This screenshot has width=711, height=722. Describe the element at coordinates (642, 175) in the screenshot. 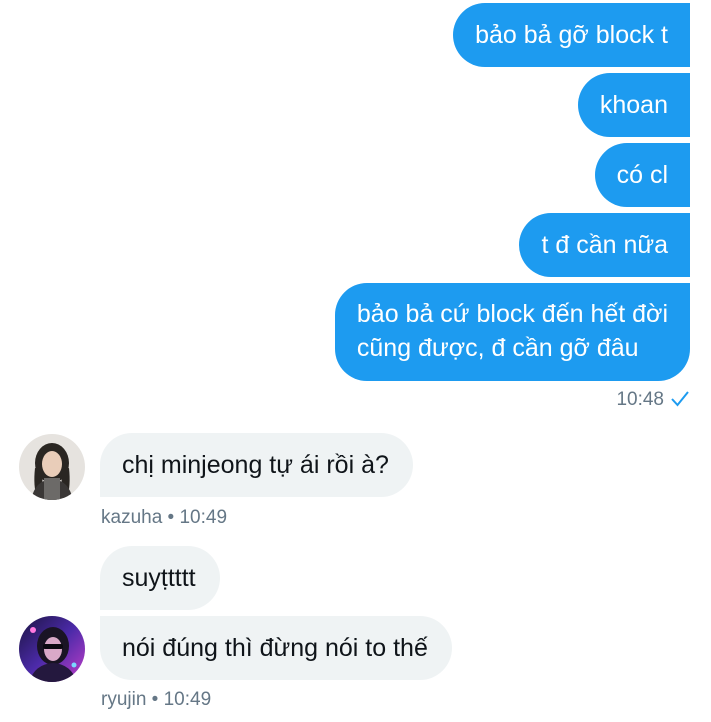

I see `sent-message: có cl` at that location.